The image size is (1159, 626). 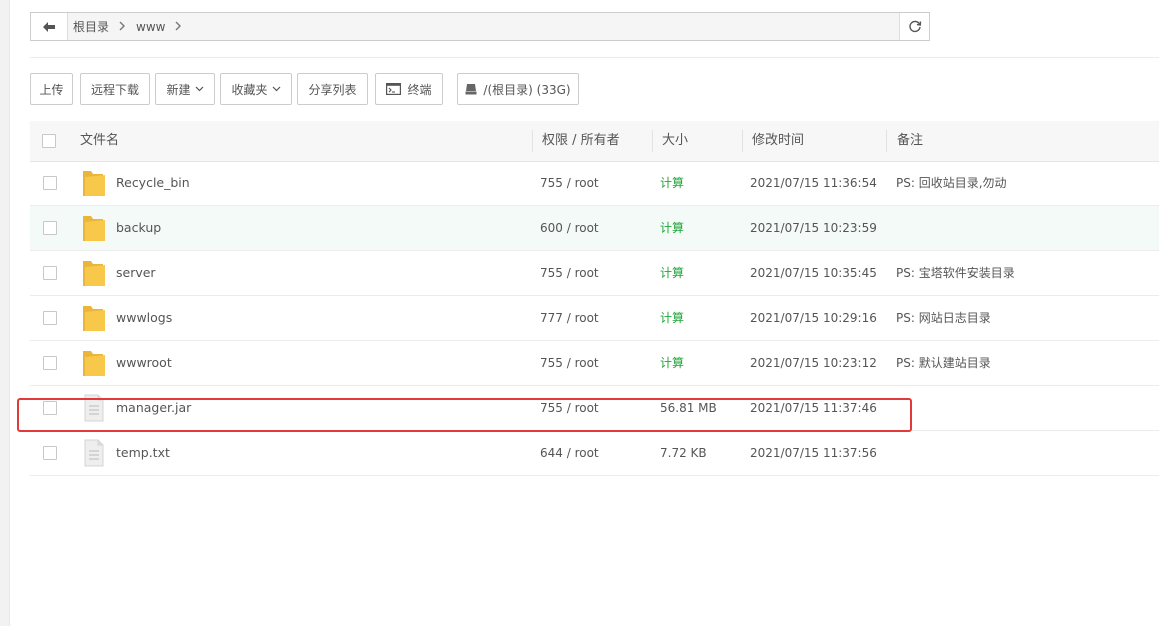 I want to click on file-modified-time: 2021/07/15 11:36:54, so click(x=813, y=183).